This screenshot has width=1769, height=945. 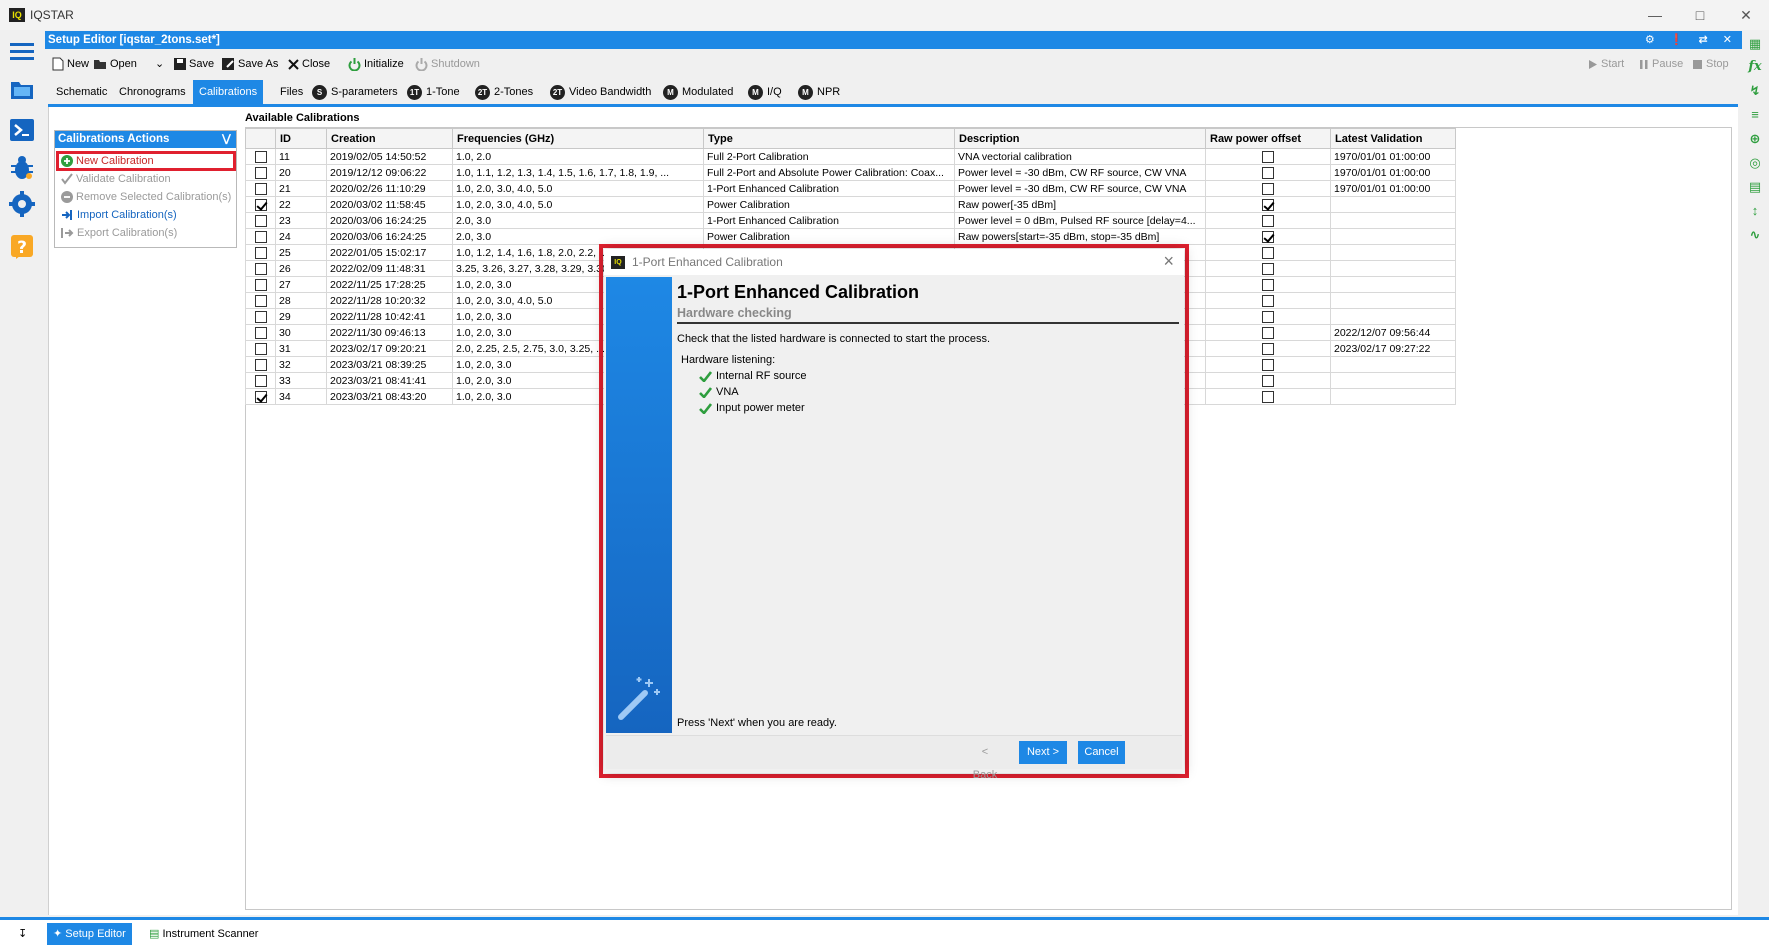 I want to click on next-button: Next >, so click(x=1043, y=752).